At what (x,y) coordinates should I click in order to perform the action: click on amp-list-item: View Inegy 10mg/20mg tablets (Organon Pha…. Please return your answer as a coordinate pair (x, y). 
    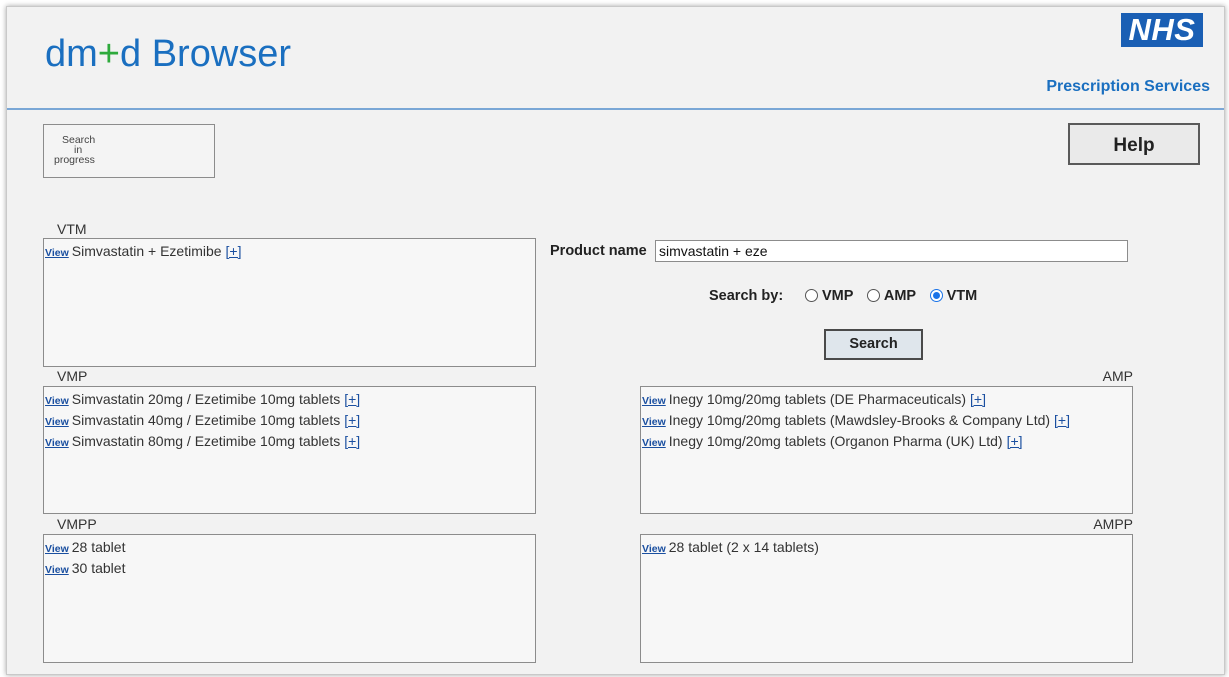
    Looking at the image, I should click on (886, 441).